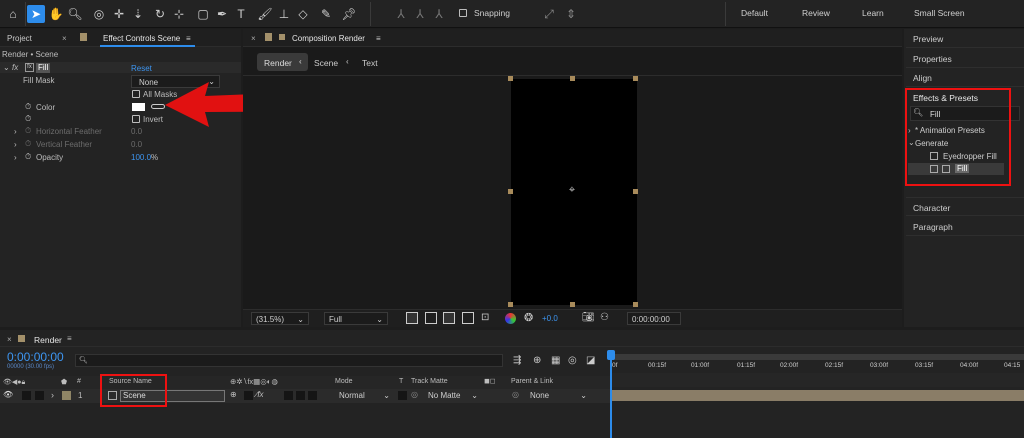  I want to click on snap-options-icon: ⤢, so click(549, 14).